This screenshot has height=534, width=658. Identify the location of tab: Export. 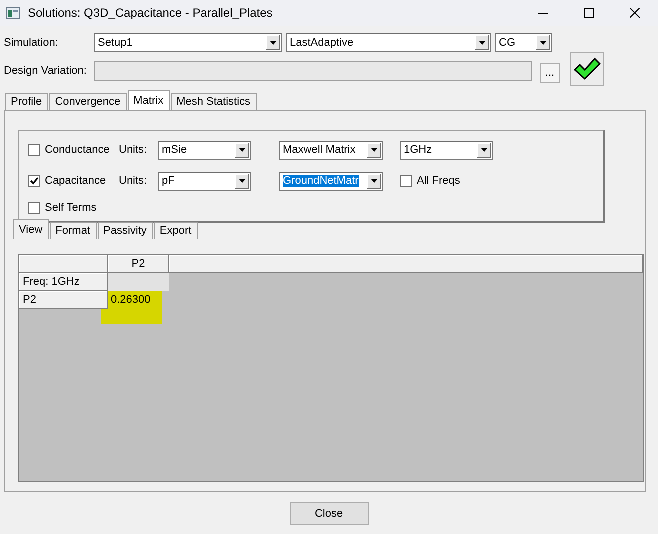
(176, 230).